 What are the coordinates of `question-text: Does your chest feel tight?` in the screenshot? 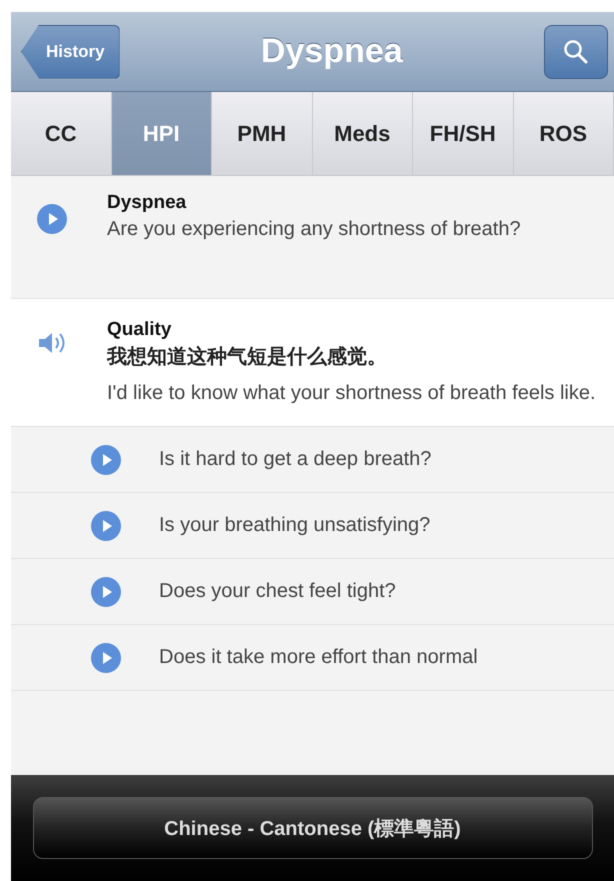 It's located at (277, 591).